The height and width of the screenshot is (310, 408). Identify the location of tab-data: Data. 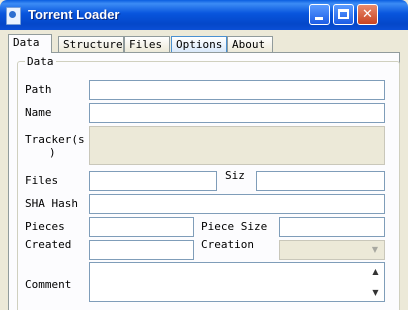
(30, 43).